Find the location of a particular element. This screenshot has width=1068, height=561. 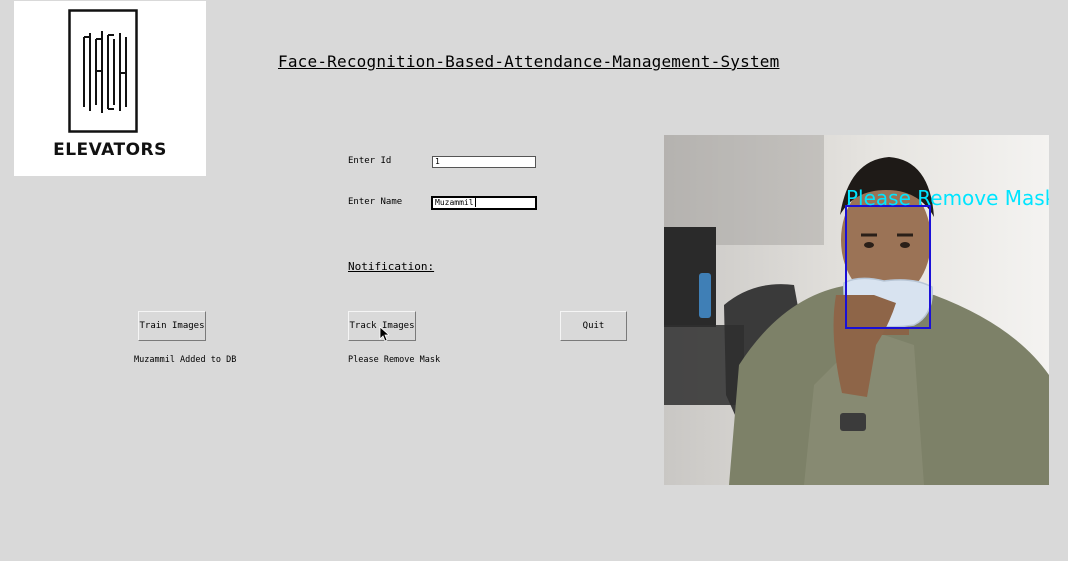

name-input: Muzammil is located at coordinates (484, 203).